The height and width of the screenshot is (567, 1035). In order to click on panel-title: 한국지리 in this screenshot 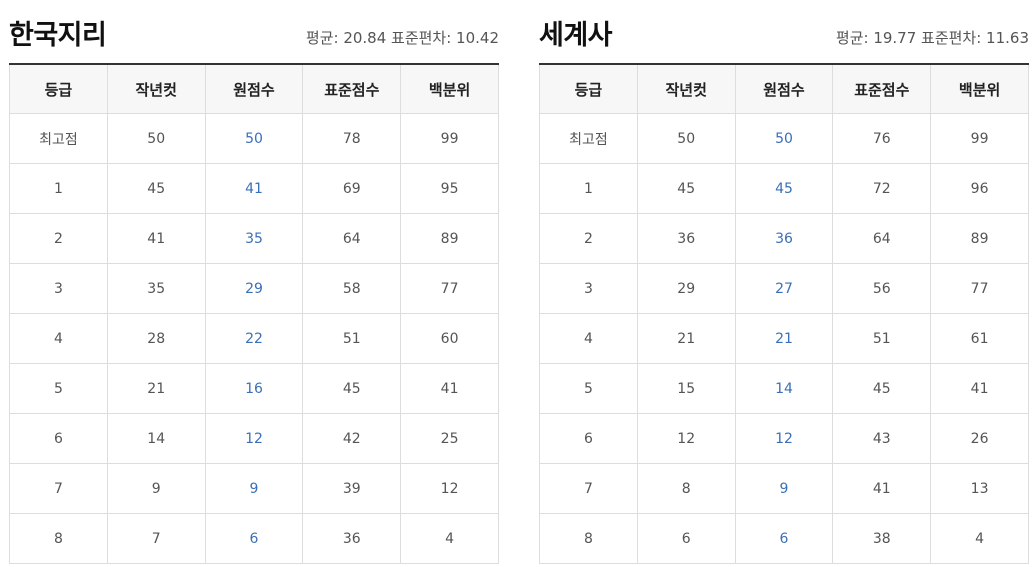, I will do `click(58, 35)`.